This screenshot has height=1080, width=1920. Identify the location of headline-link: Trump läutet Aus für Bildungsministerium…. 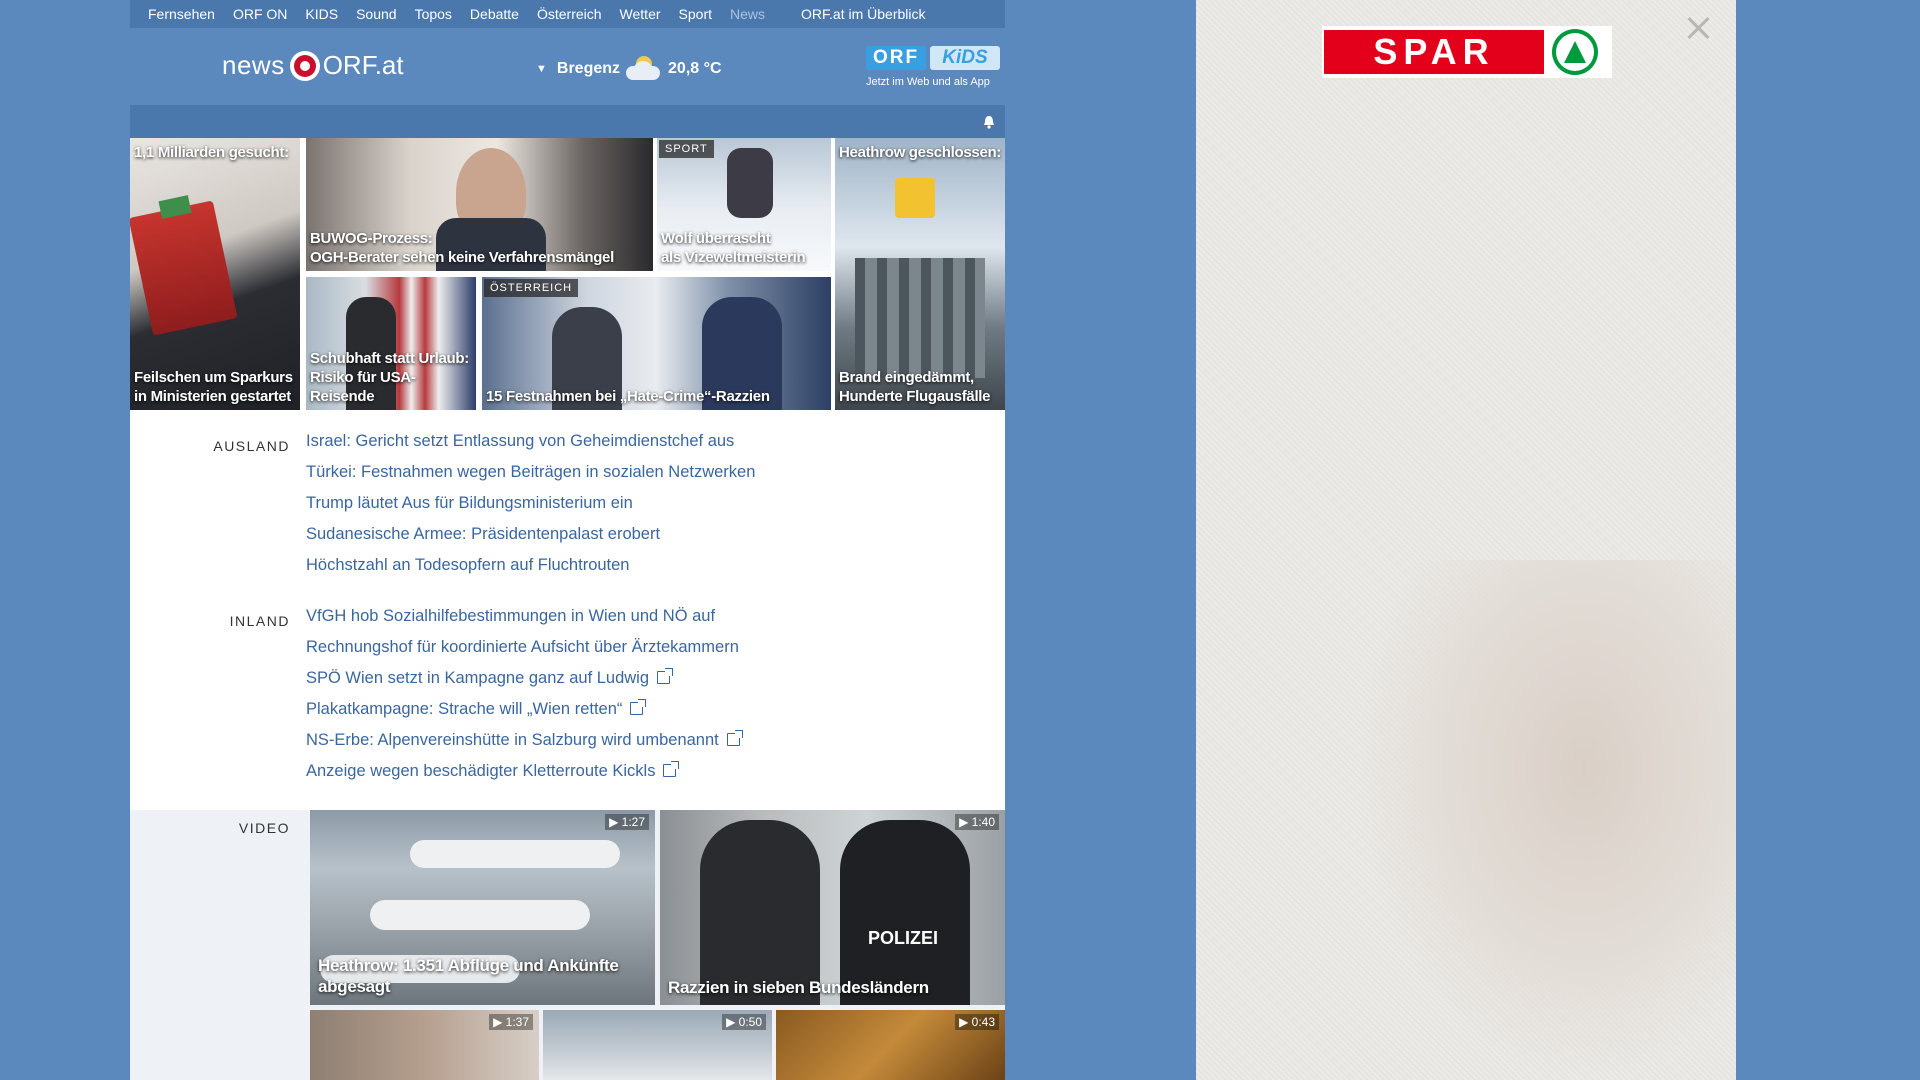
(530, 509).